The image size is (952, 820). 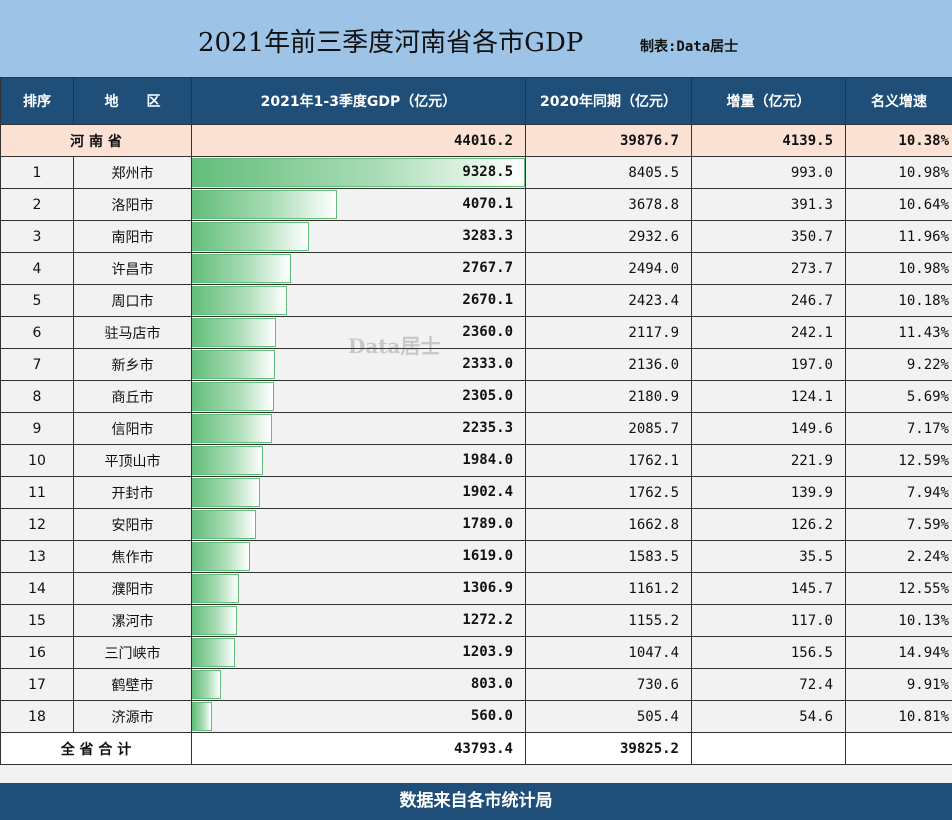 I want to click on province-row: 河 南 省 44016.2 39876.7 4139.5 10.38%, so click(x=476, y=140).